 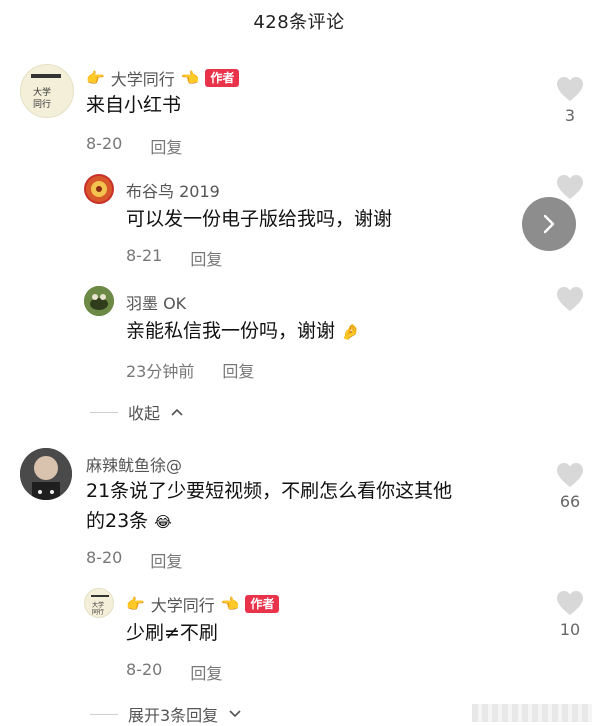 What do you see at coordinates (174, 258) in the screenshot?
I see `reply-meta: 8-21 回复` at bounding box center [174, 258].